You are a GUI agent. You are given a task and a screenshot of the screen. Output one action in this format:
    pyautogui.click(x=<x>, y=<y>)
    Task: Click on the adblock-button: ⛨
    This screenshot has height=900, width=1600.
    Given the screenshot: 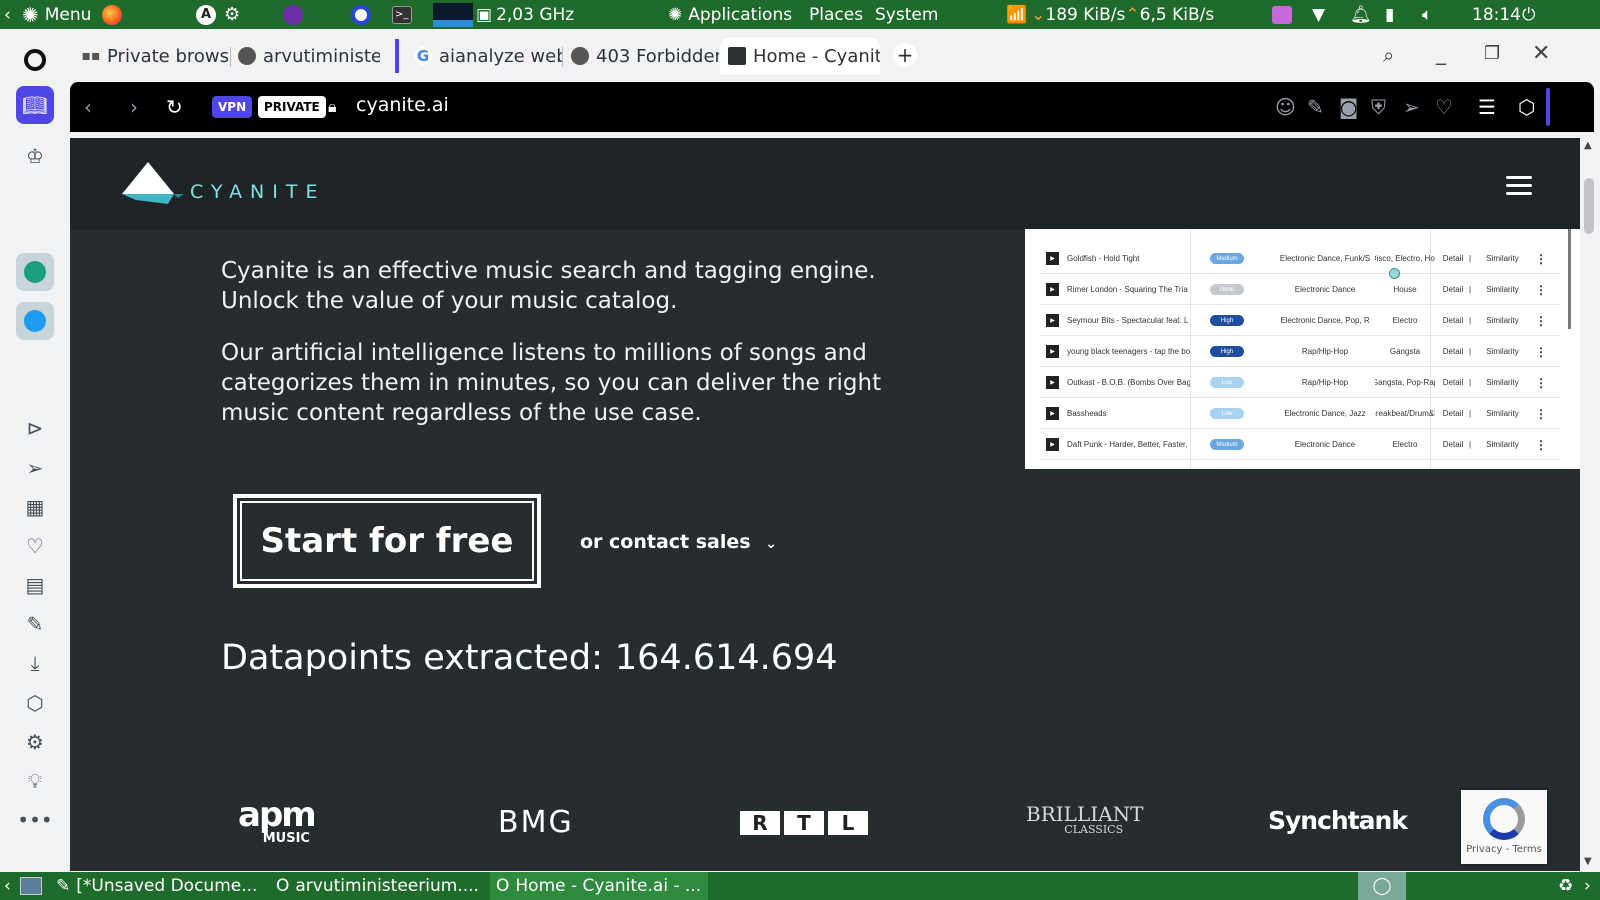 What is the action you would take?
    pyautogui.click(x=1378, y=107)
    